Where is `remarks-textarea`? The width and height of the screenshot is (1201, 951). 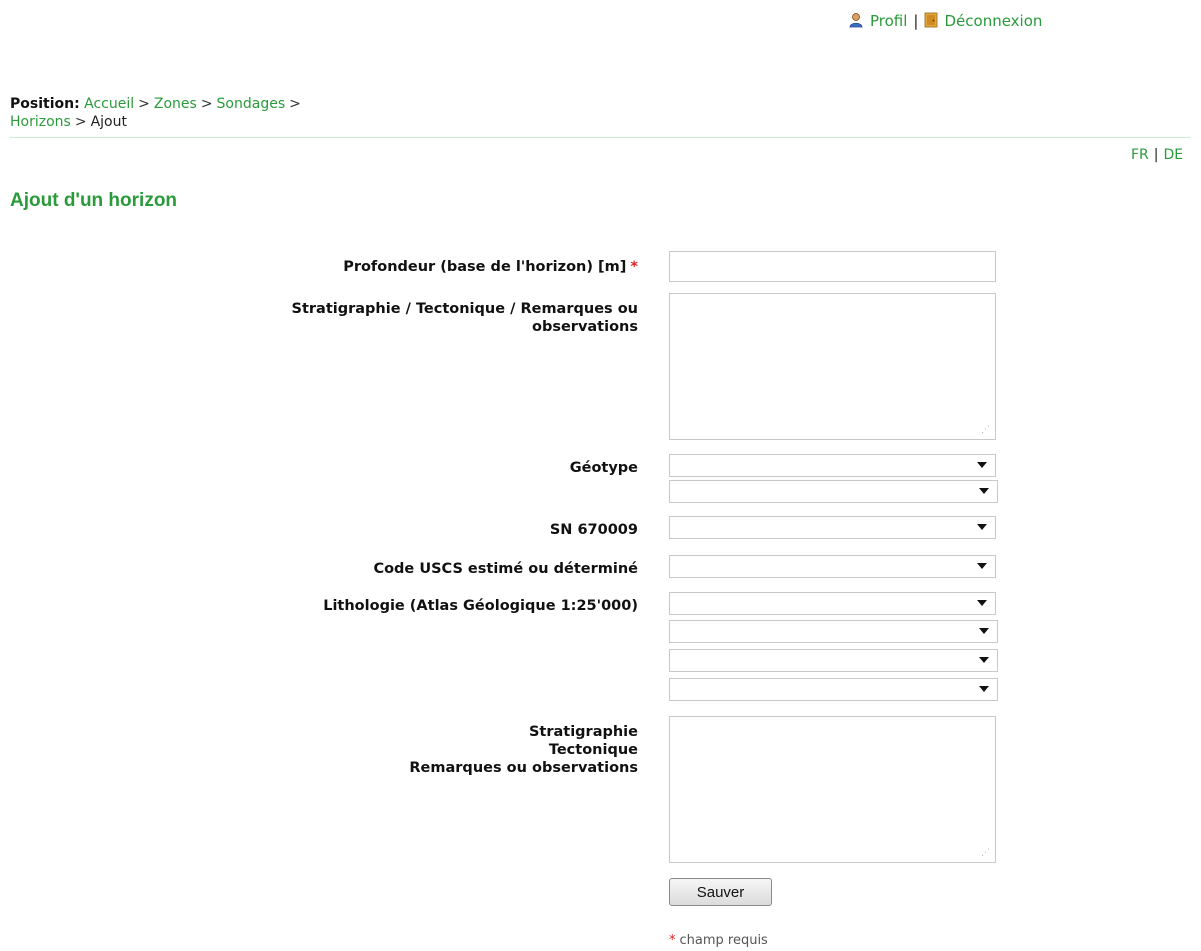 remarks-textarea is located at coordinates (832, 366).